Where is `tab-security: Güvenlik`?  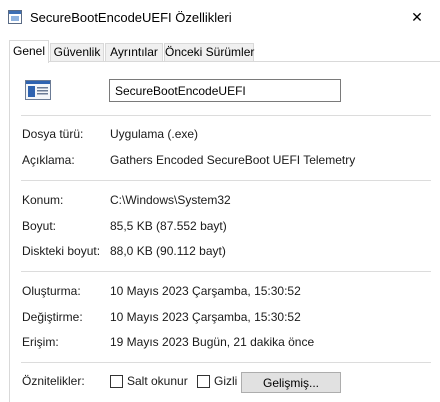 tab-security: Güvenlik is located at coordinates (77, 52).